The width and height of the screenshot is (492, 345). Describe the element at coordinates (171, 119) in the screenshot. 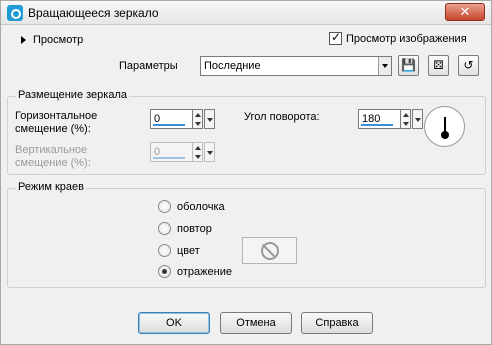

I see `h-offset-input: 0` at that location.